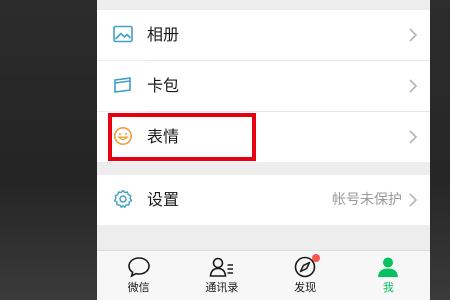 This screenshot has width=450, height=300. I want to click on card-wallet-icon, so click(123, 85).